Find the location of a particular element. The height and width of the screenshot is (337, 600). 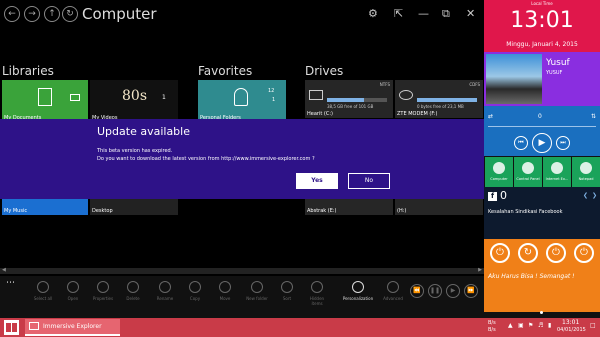

media-progress-bar is located at coordinates (542, 126).